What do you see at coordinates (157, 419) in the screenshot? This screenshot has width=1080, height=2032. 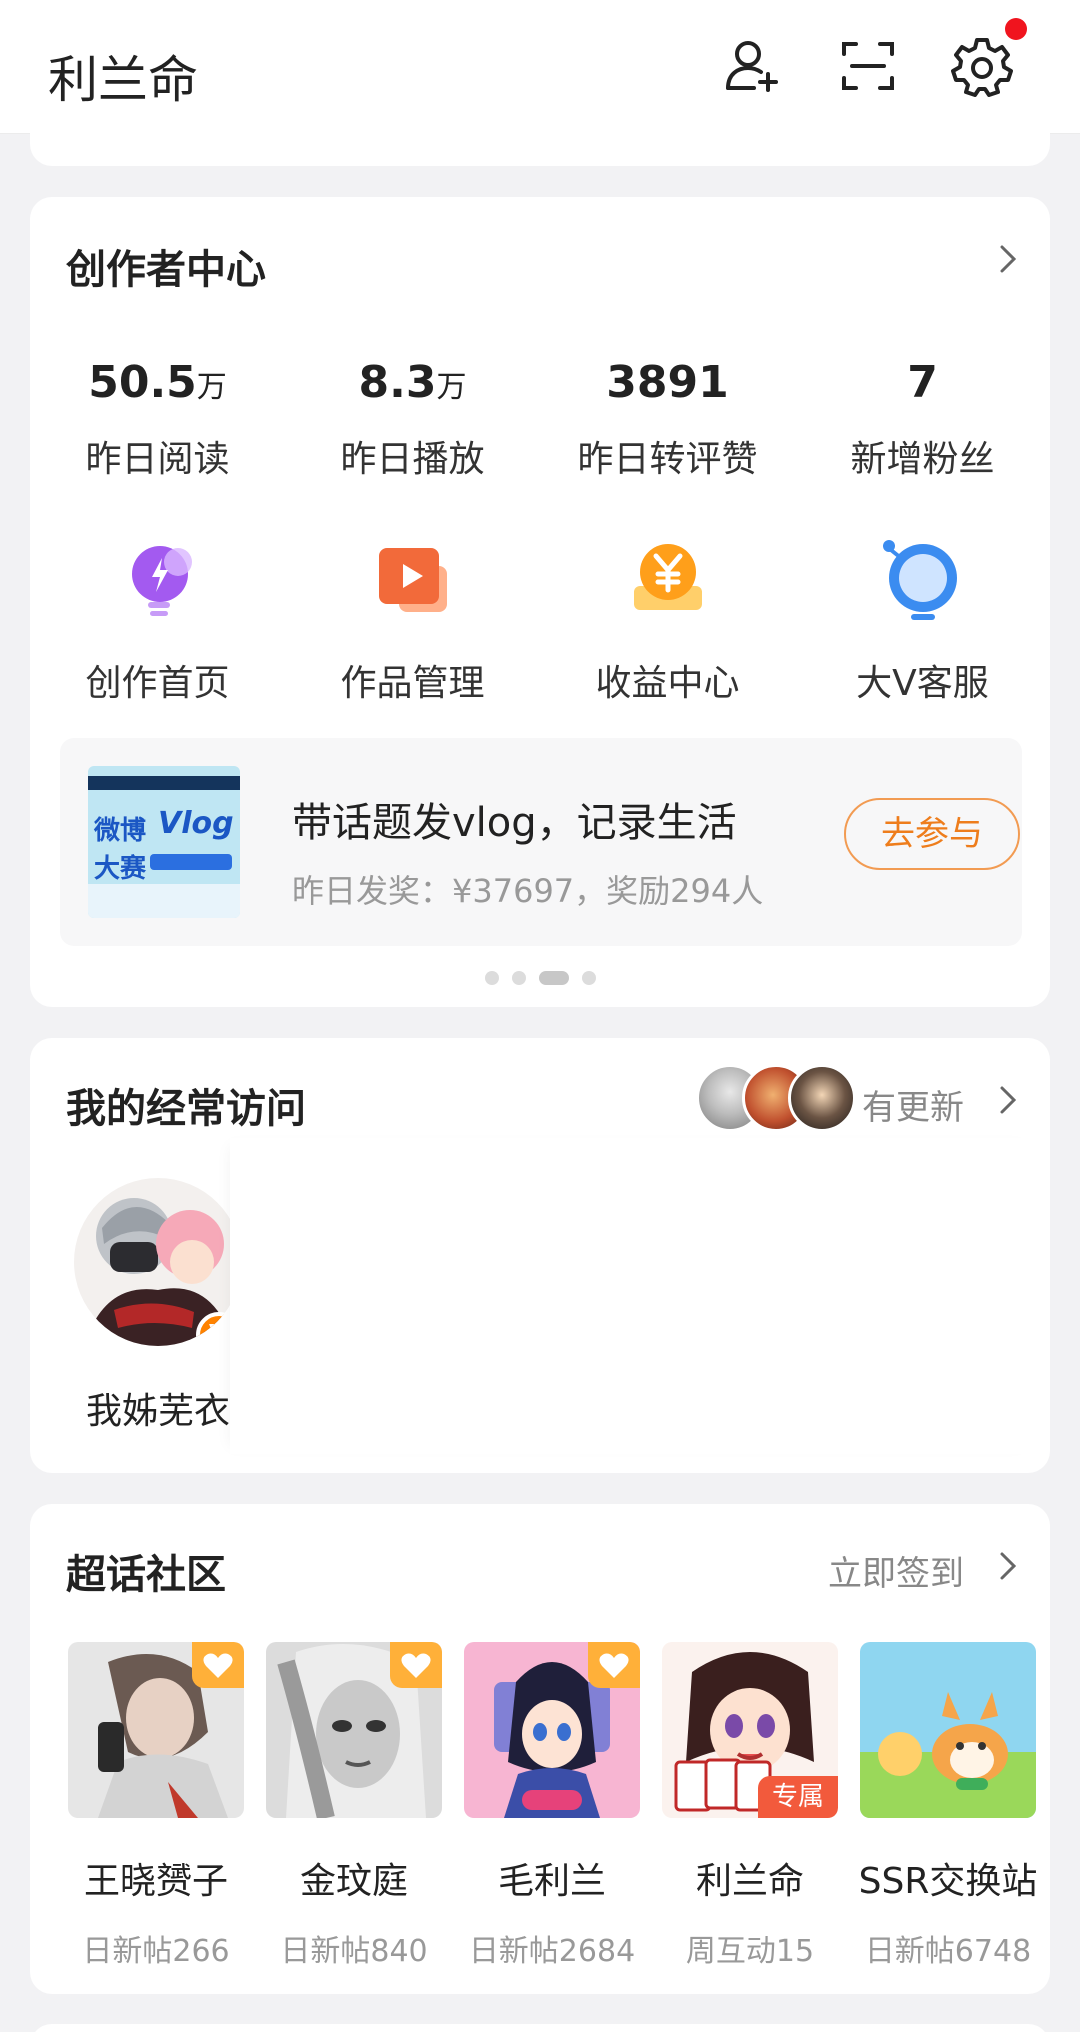 I see `stat-yesterday-reads: 50.5万 昨日阅读` at bounding box center [157, 419].